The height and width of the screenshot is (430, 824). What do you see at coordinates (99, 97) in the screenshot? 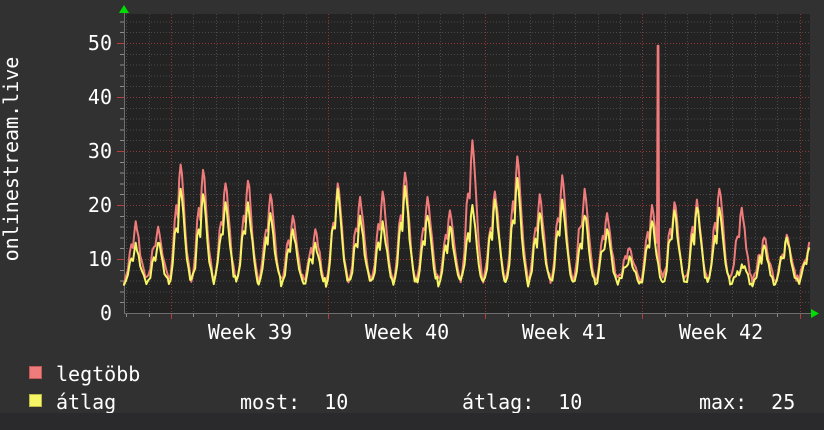
I see `y-tick-label-40: 40` at bounding box center [99, 97].